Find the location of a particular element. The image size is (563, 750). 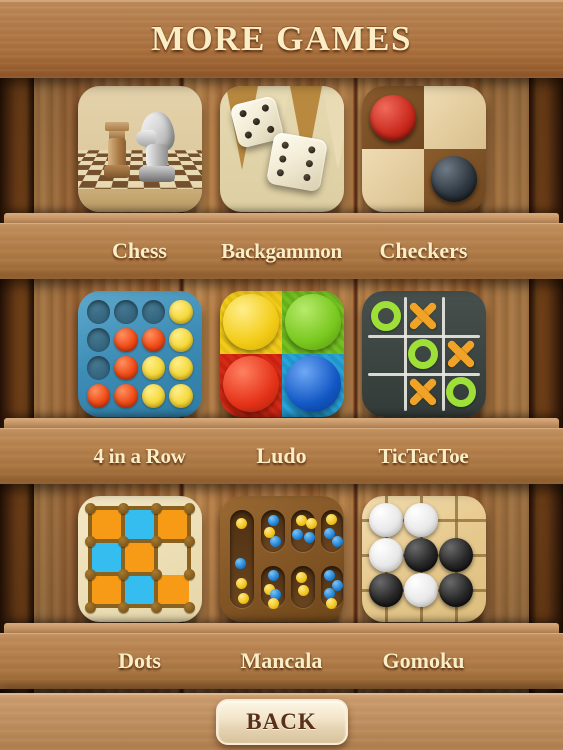

checkers-red-piece is located at coordinates (392, 118).